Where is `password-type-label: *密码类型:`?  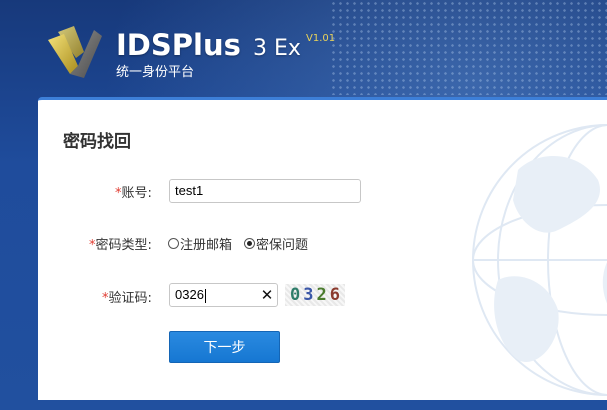 password-type-label: *密码类型: is located at coordinates (120, 243).